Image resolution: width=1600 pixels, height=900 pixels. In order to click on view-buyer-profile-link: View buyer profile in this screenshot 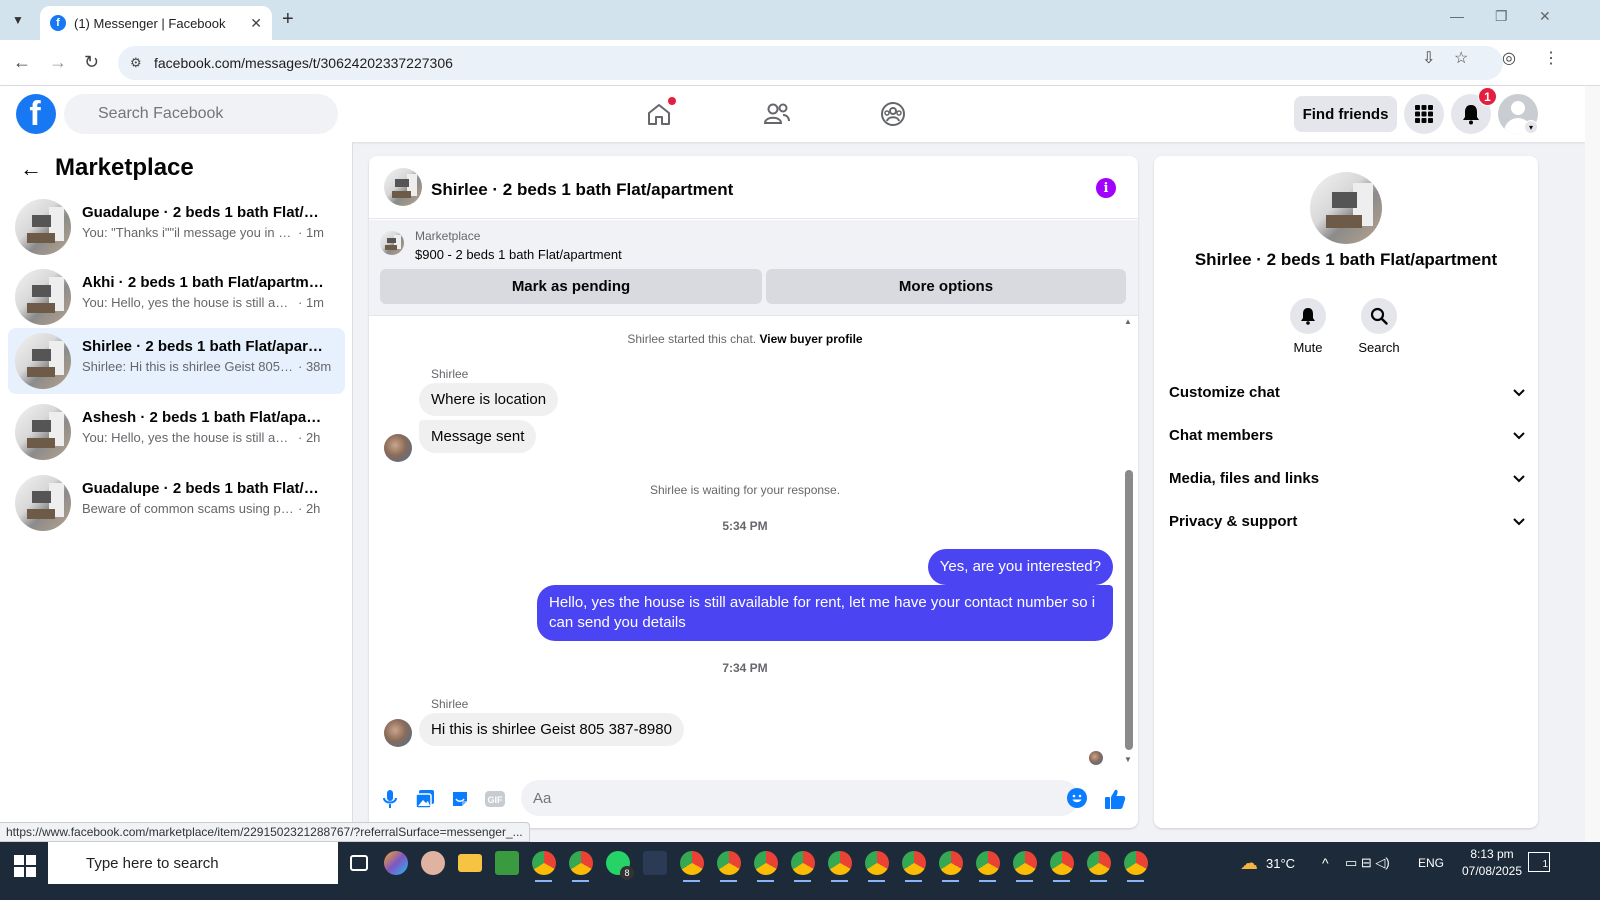, I will do `click(810, 339)`.